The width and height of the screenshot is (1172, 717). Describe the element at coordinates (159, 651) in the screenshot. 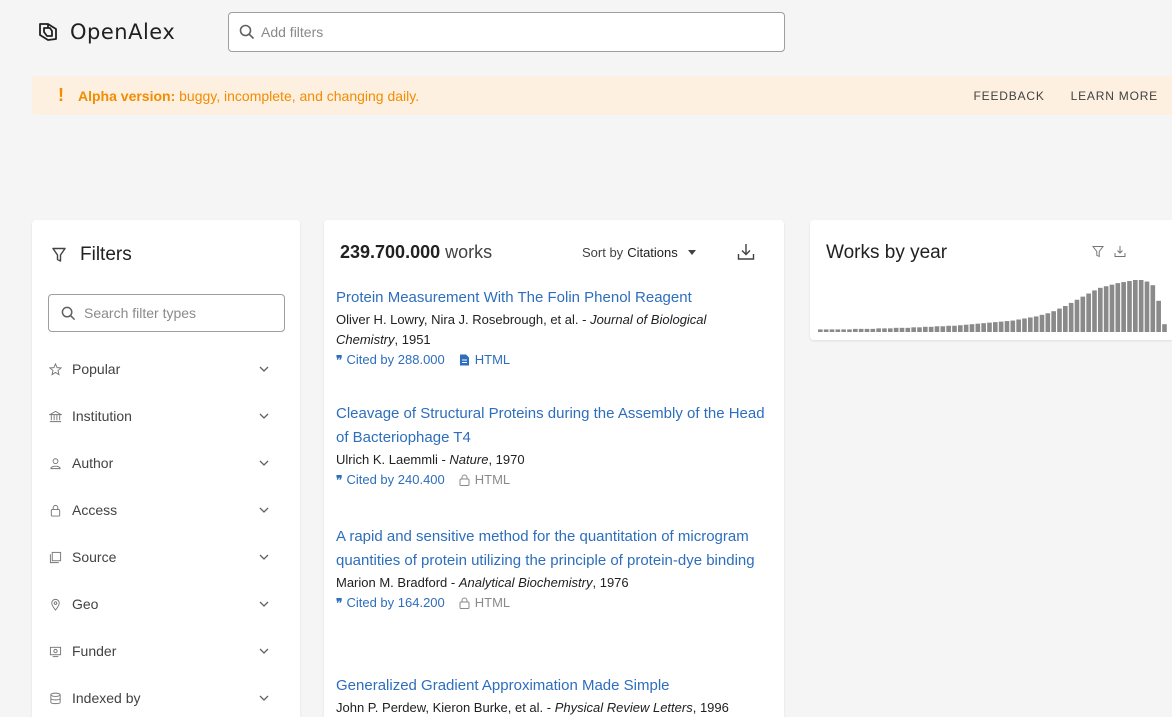

I see `filter-item-funder: Funder` at that location.